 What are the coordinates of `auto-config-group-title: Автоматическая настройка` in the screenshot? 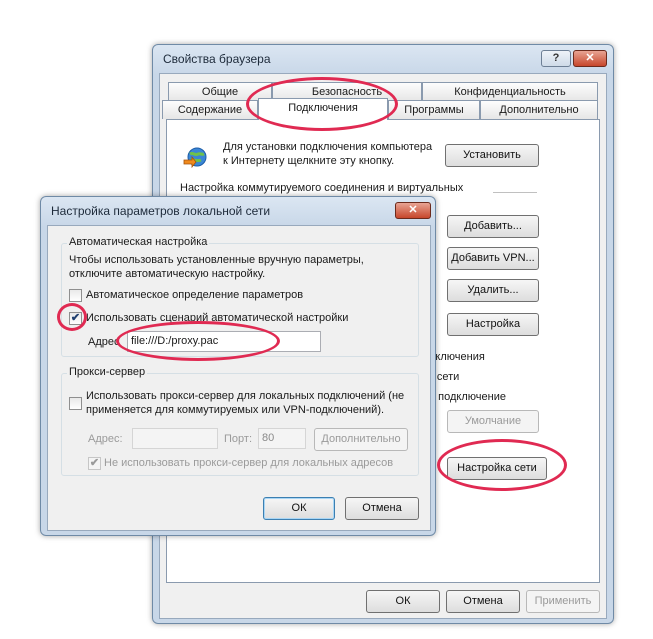 It's located at (138, 242).